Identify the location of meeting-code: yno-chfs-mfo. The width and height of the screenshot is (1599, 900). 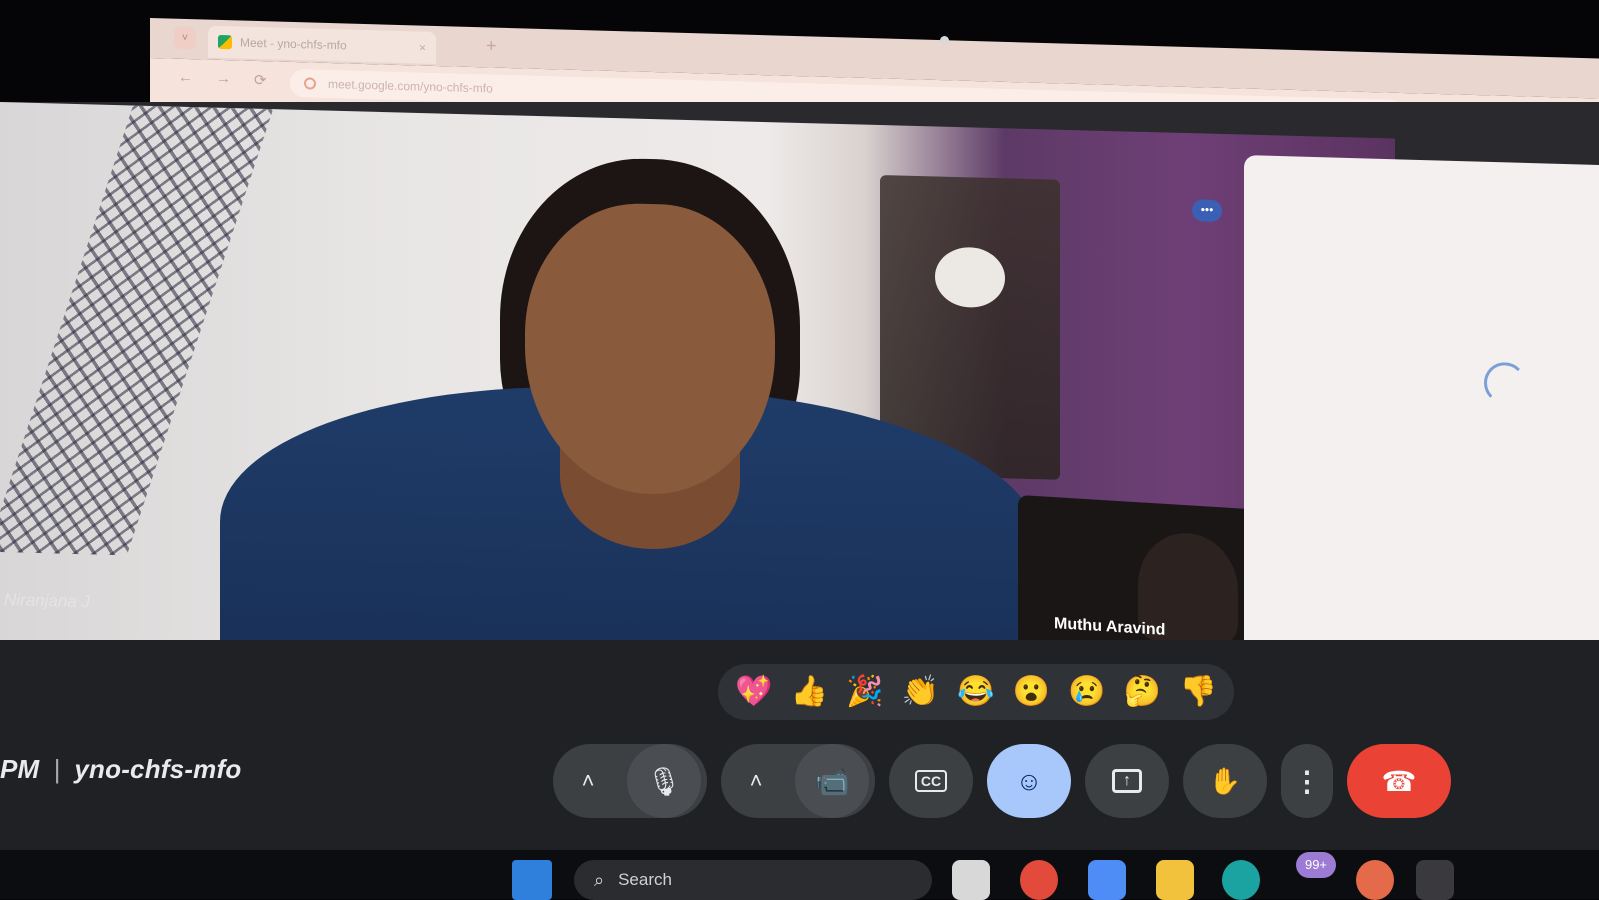
(158, 769).